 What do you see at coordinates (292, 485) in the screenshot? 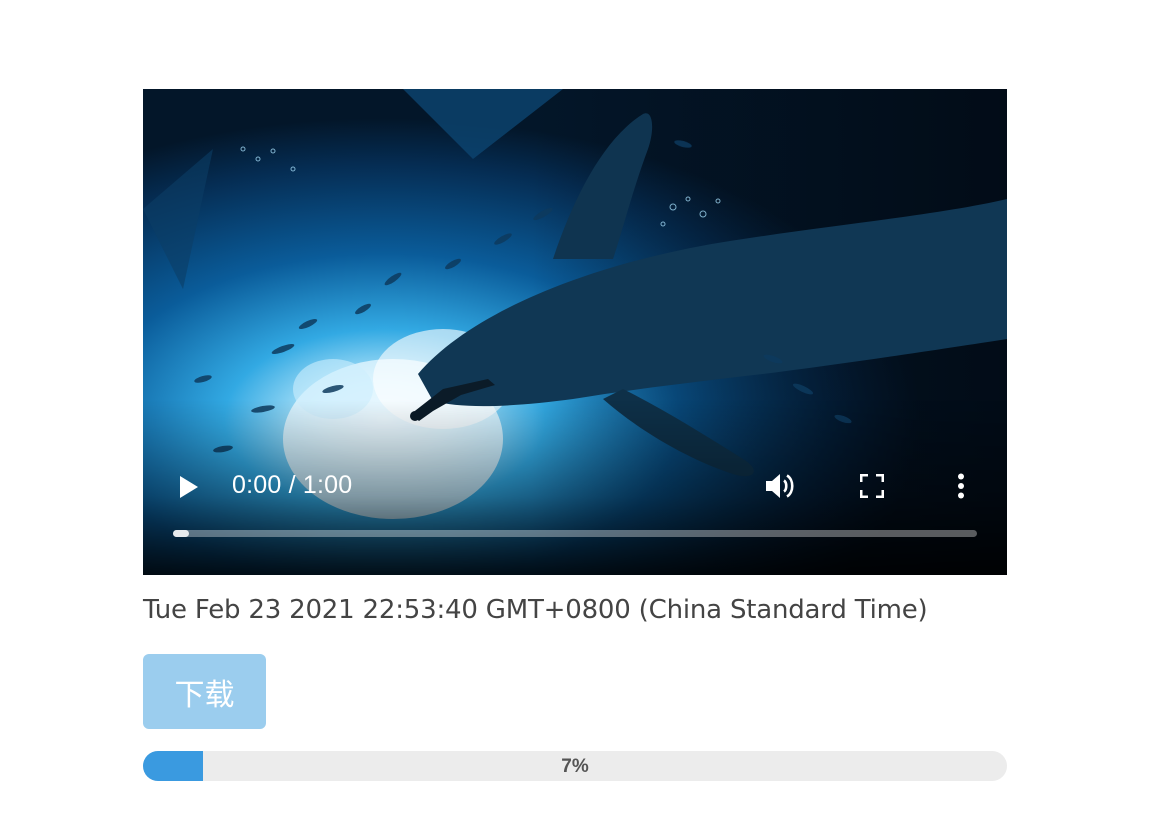
I see `time-display: 0:00 / 1:00` at bounding box center [292, 485].